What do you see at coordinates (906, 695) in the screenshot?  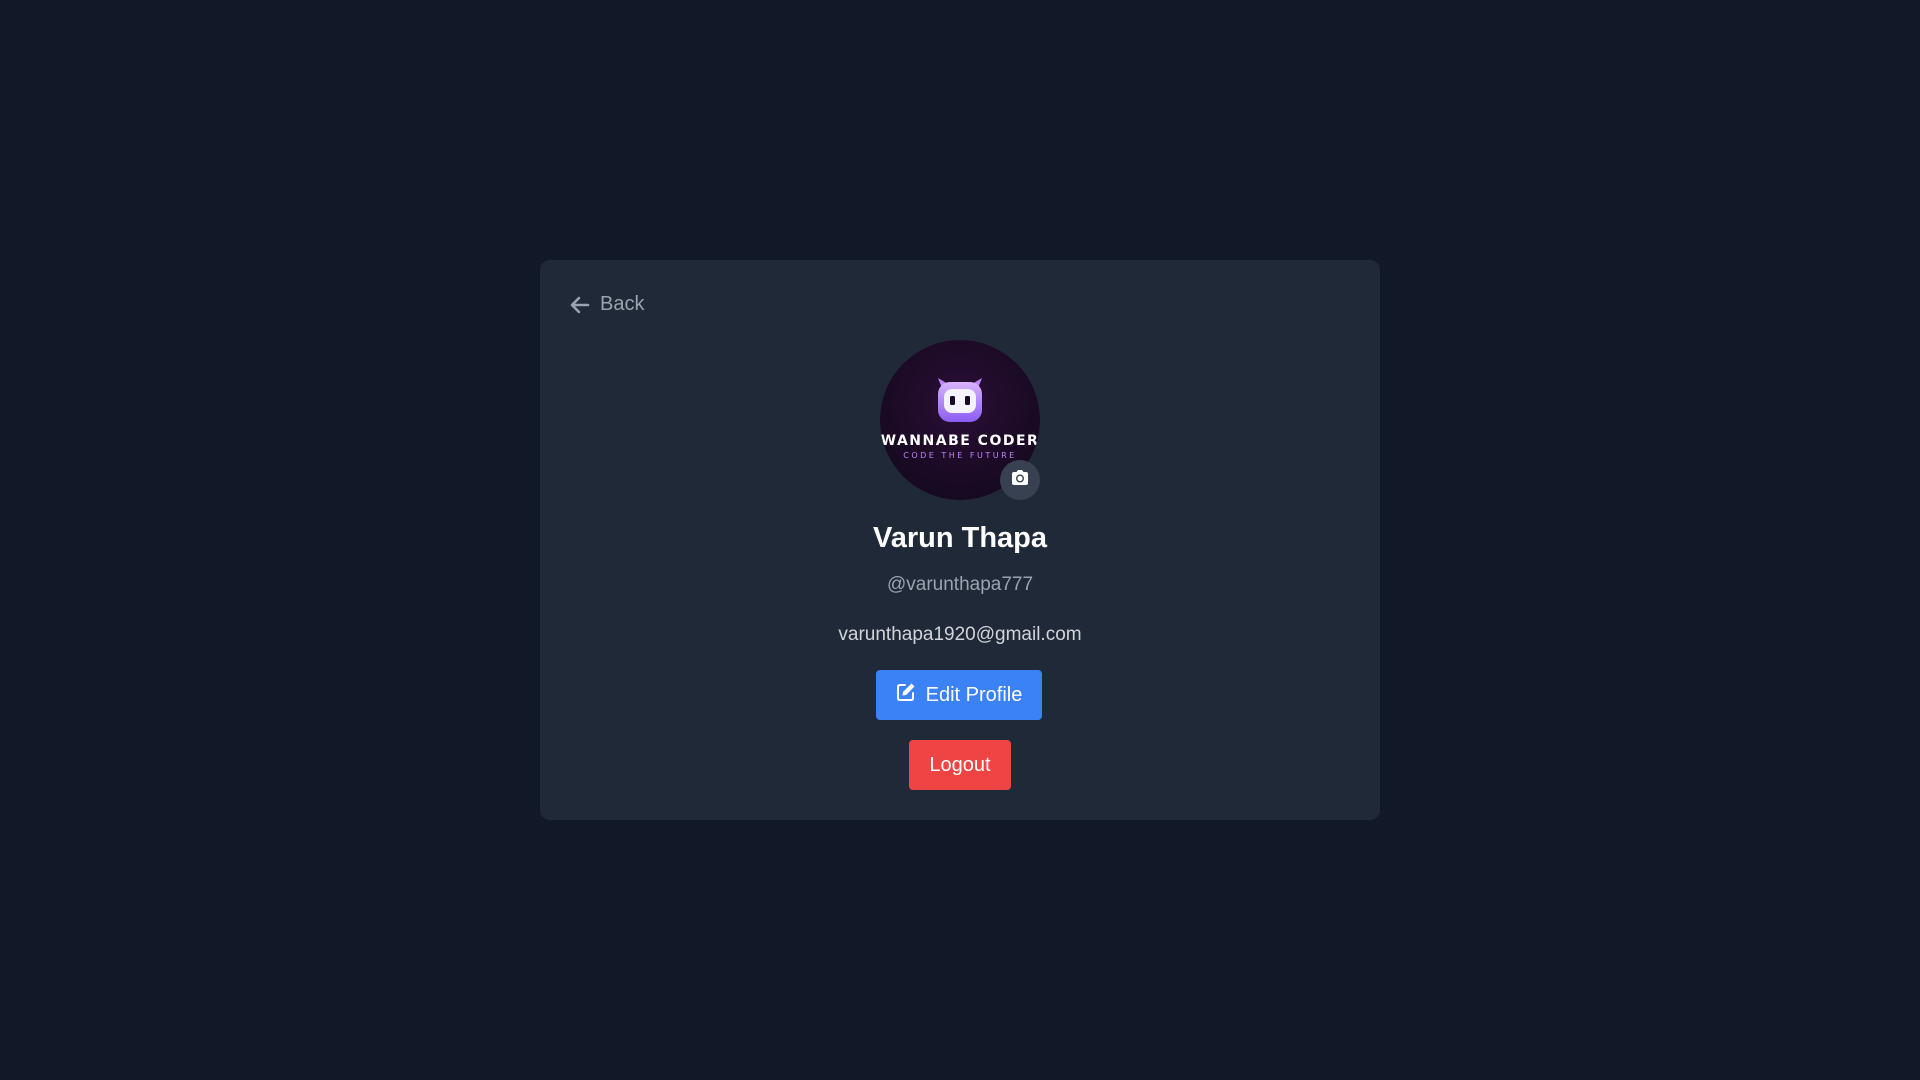 I see `edit-icon` at bounding box center [906, 695].